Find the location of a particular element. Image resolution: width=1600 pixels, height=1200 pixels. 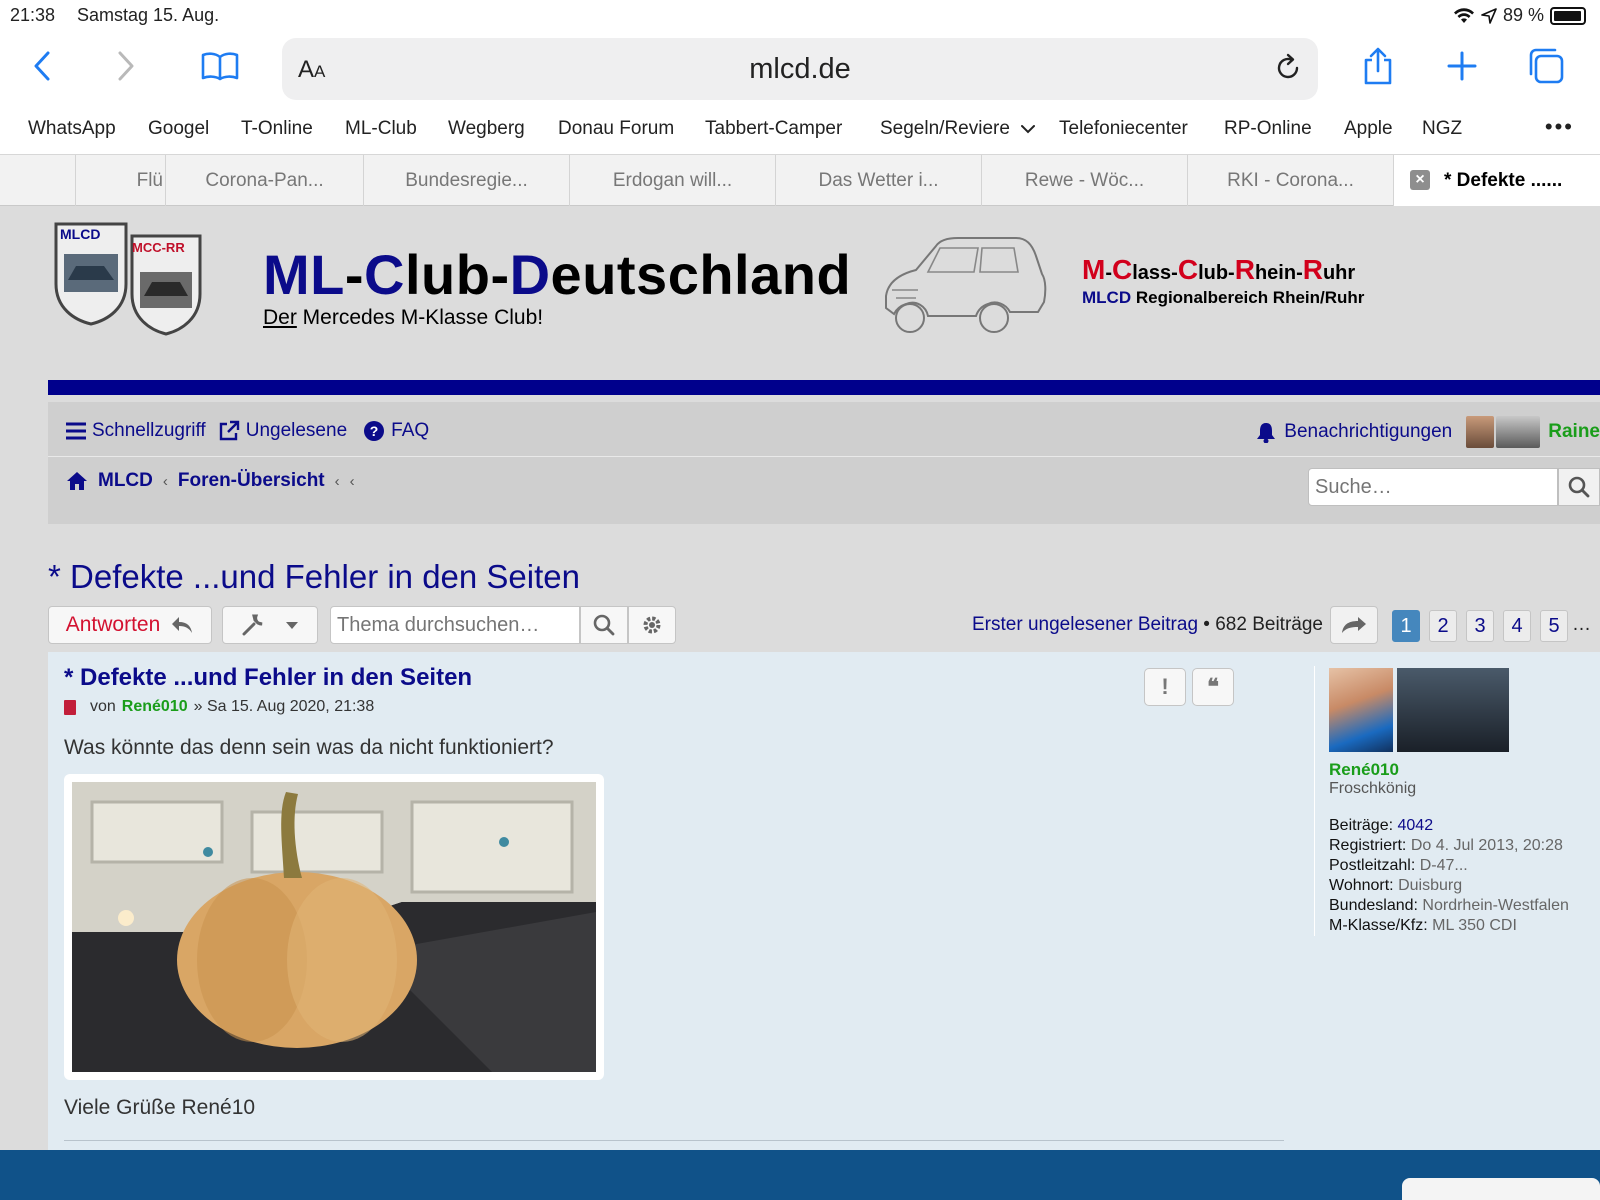

mccr-title: M-Class-Club-Rhein-Ruhr is located at coordinates (1218, 270).